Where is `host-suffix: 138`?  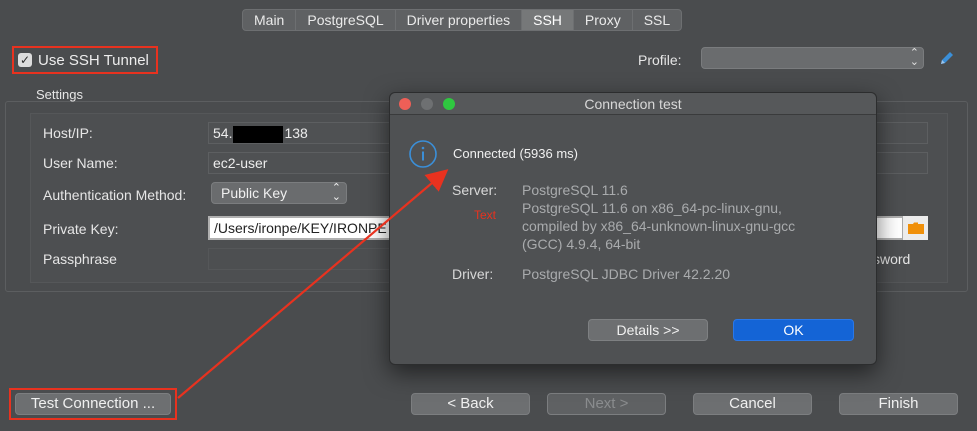 host-suffix: 138 is located at coordinates (296, 133).